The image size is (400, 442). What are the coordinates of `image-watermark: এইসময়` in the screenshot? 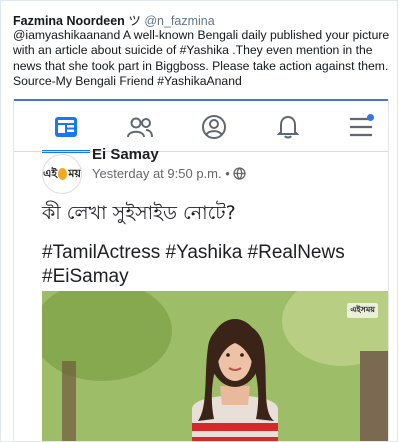 It's located at (362, 310).